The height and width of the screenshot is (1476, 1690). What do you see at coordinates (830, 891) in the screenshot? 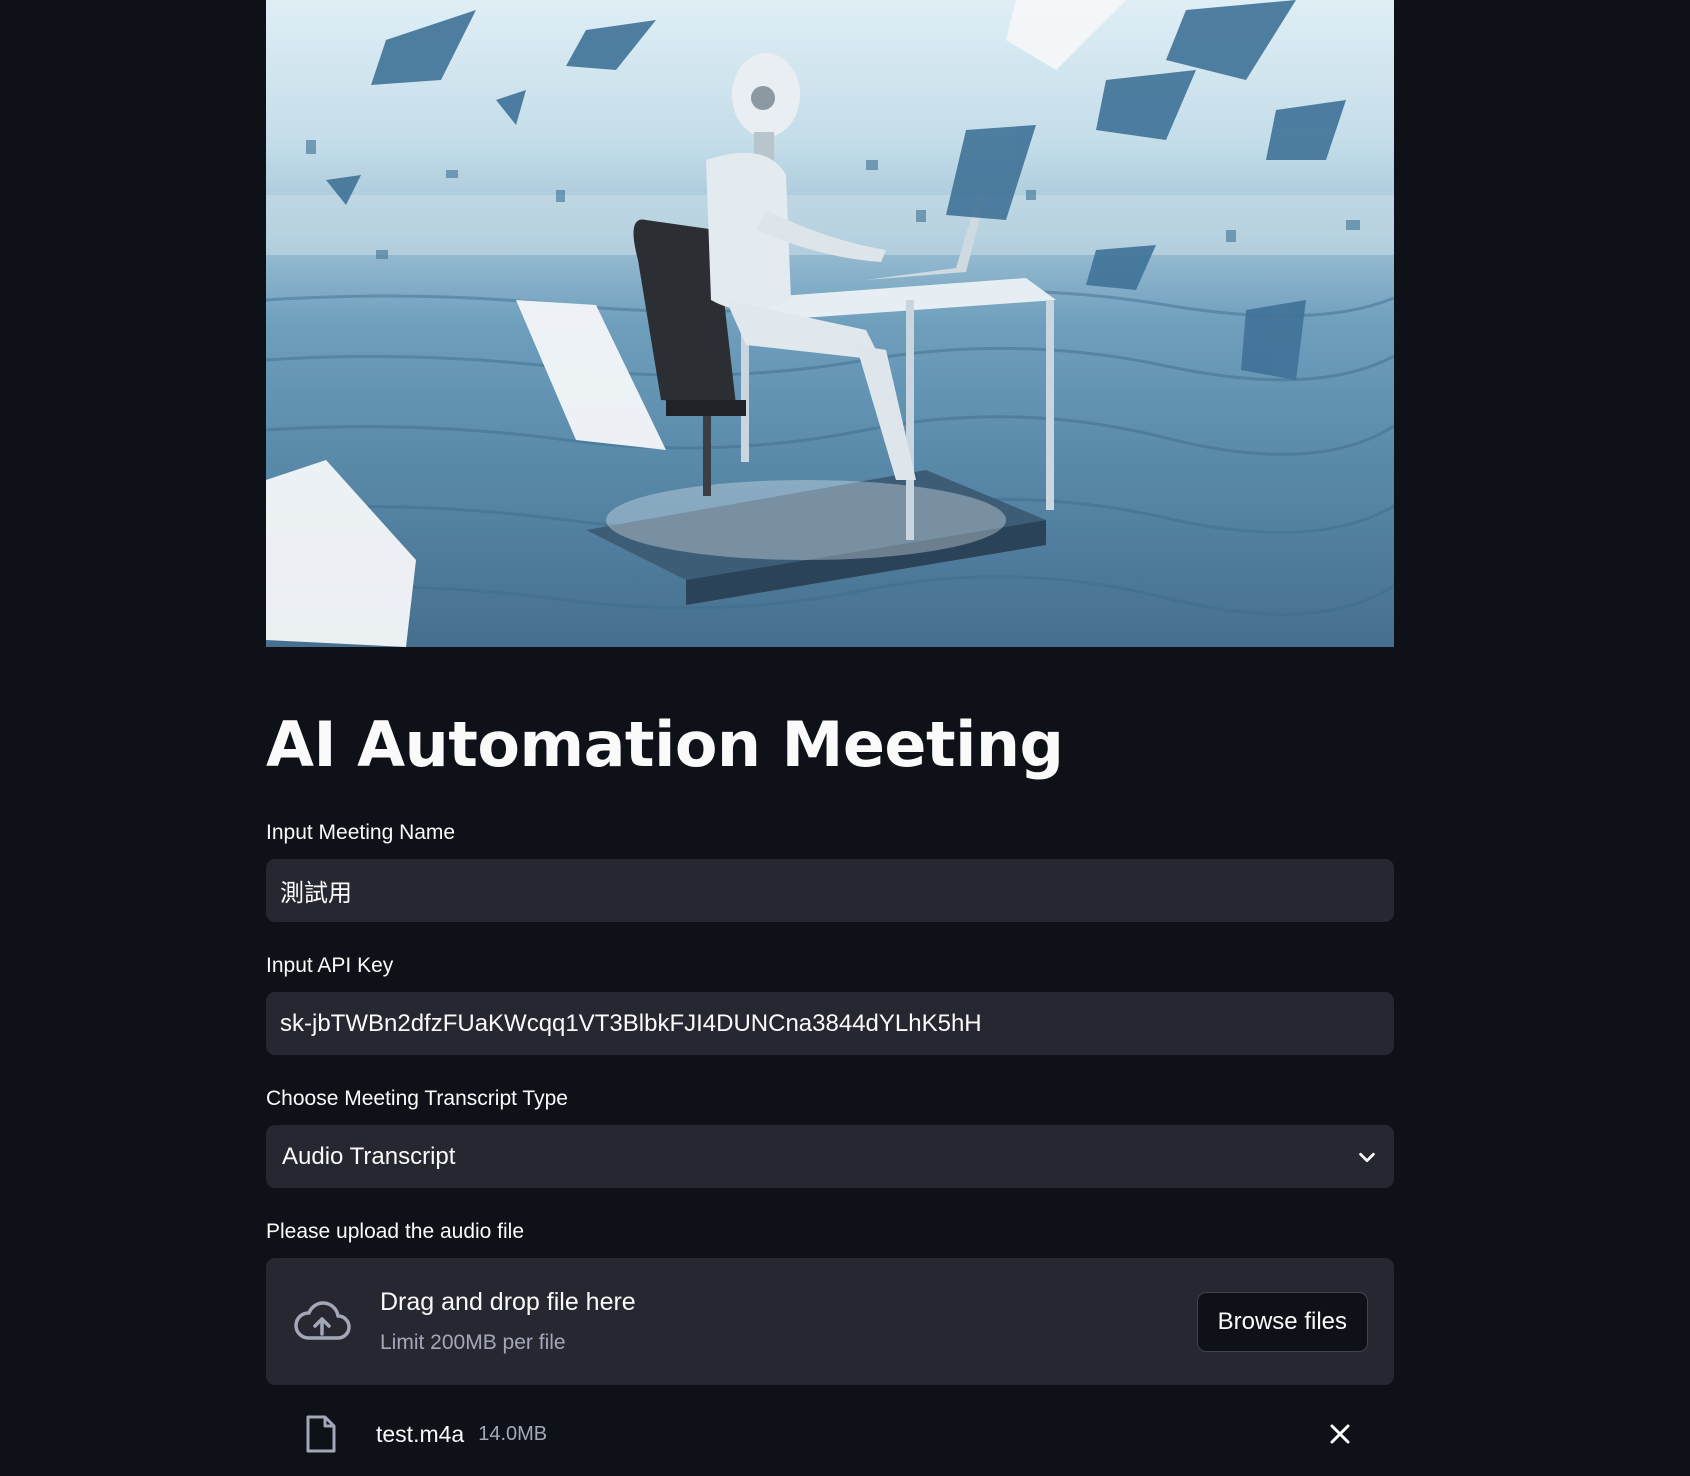
I see `meeting-name-input: 測試用` at bounding box center [830, 891].